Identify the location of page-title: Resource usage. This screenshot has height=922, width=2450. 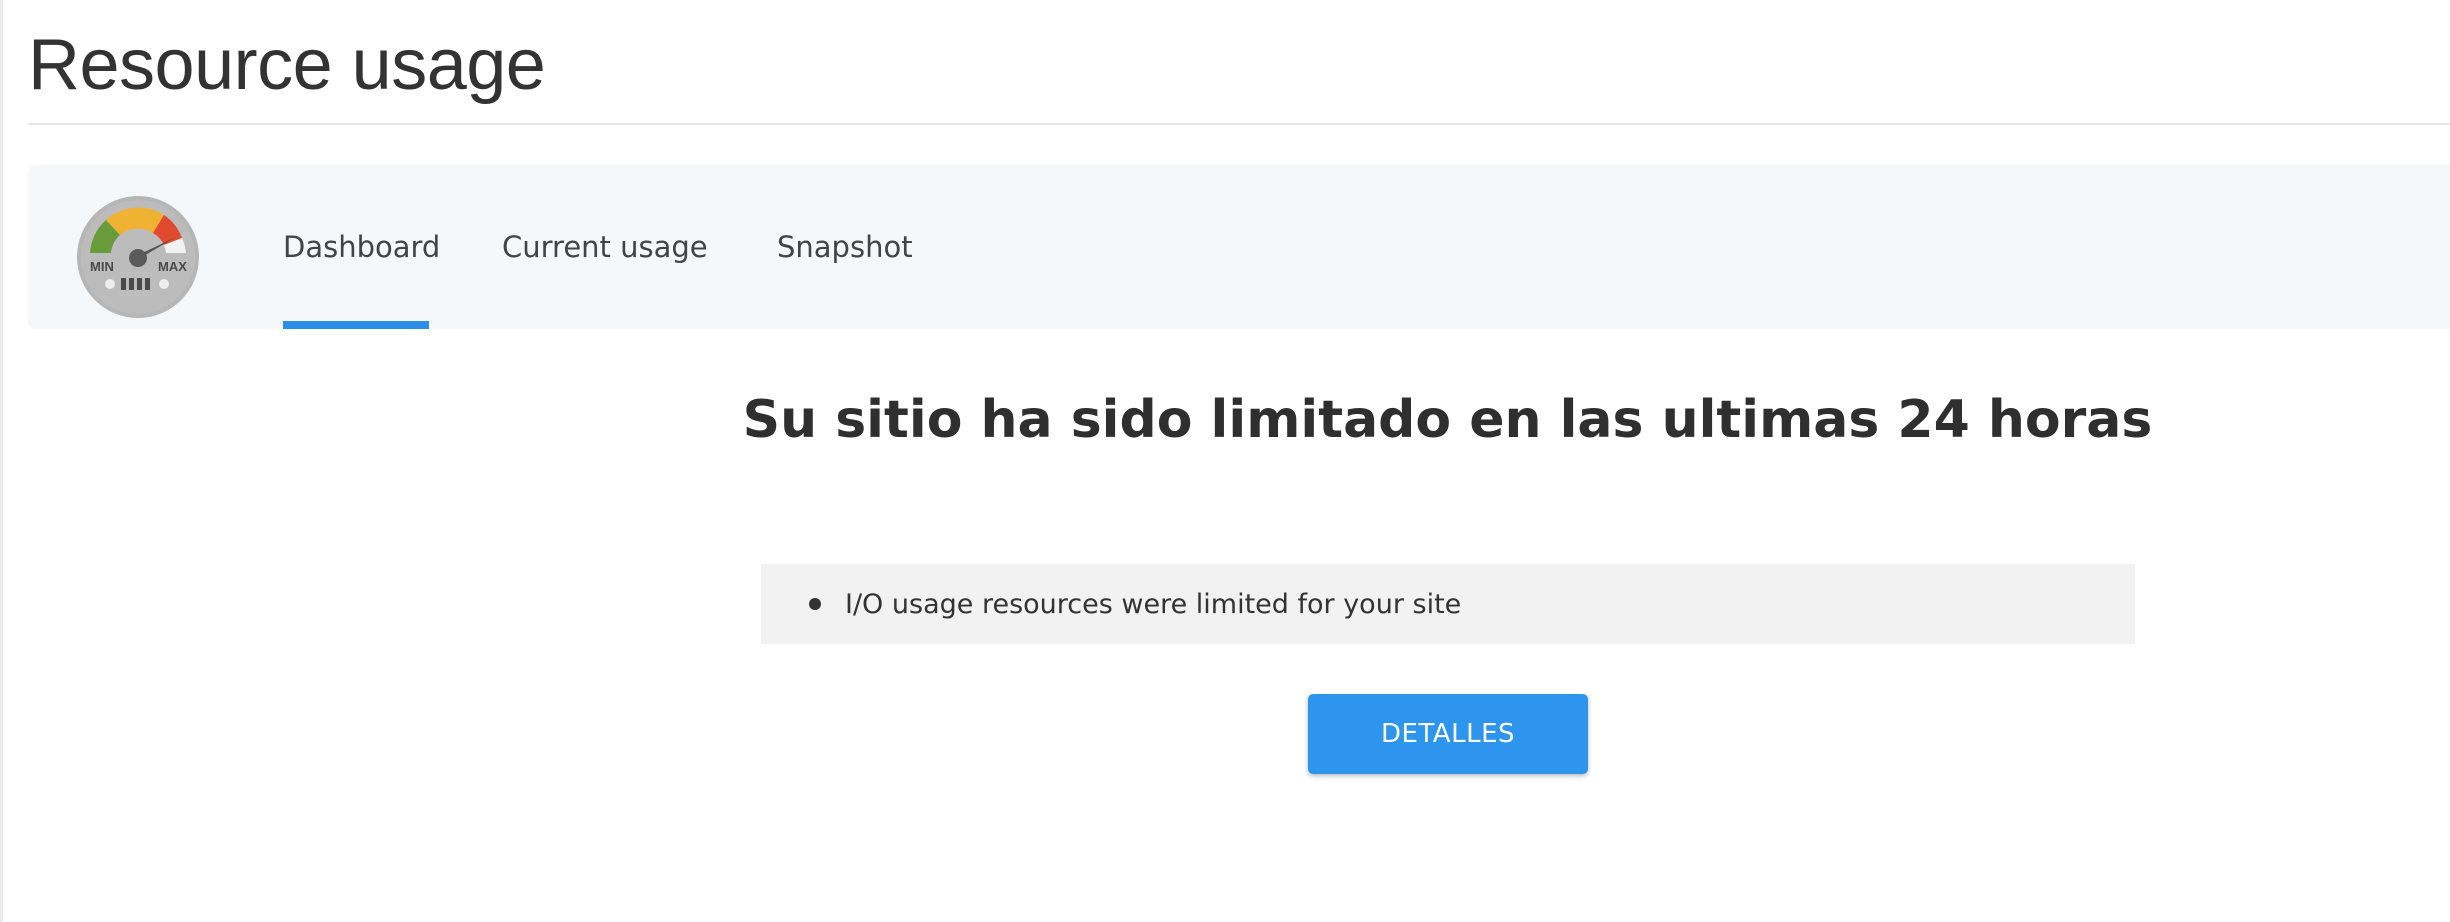
(287, 65).